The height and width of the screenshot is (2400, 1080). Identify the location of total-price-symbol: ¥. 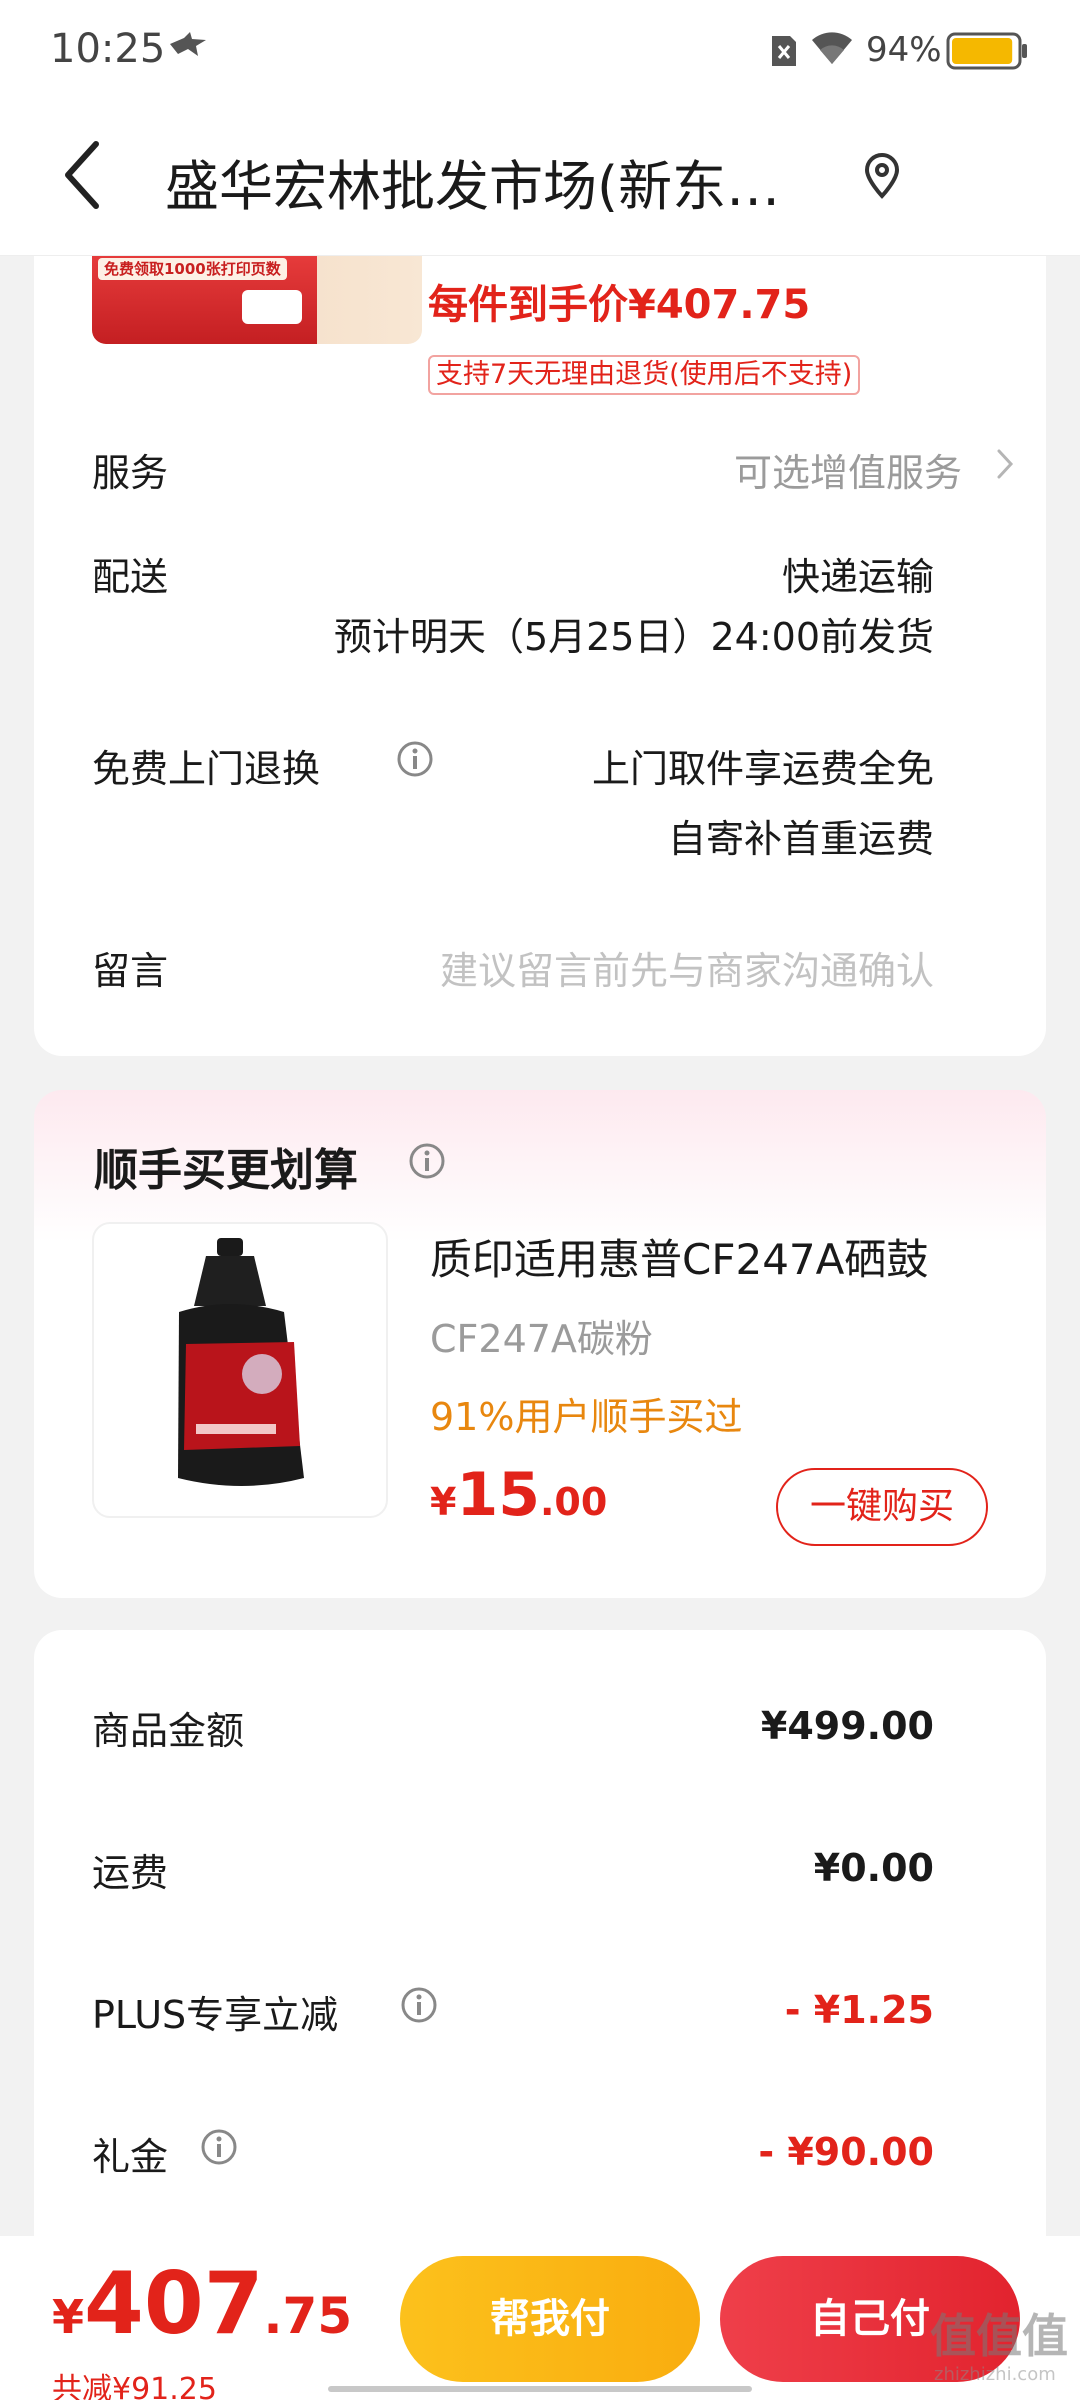
(68, 2317).